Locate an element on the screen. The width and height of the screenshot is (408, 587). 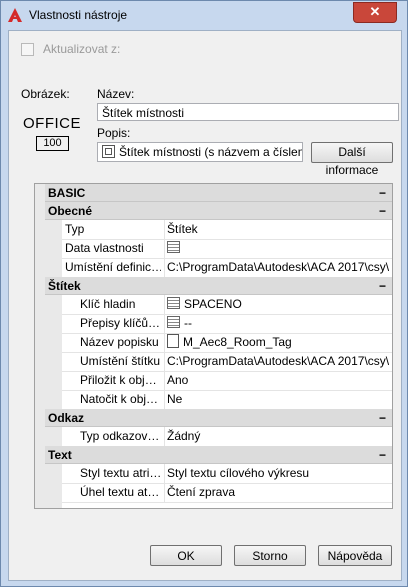
property-row: Klíč hladin SPACENO is located at coordinates (227, 305).